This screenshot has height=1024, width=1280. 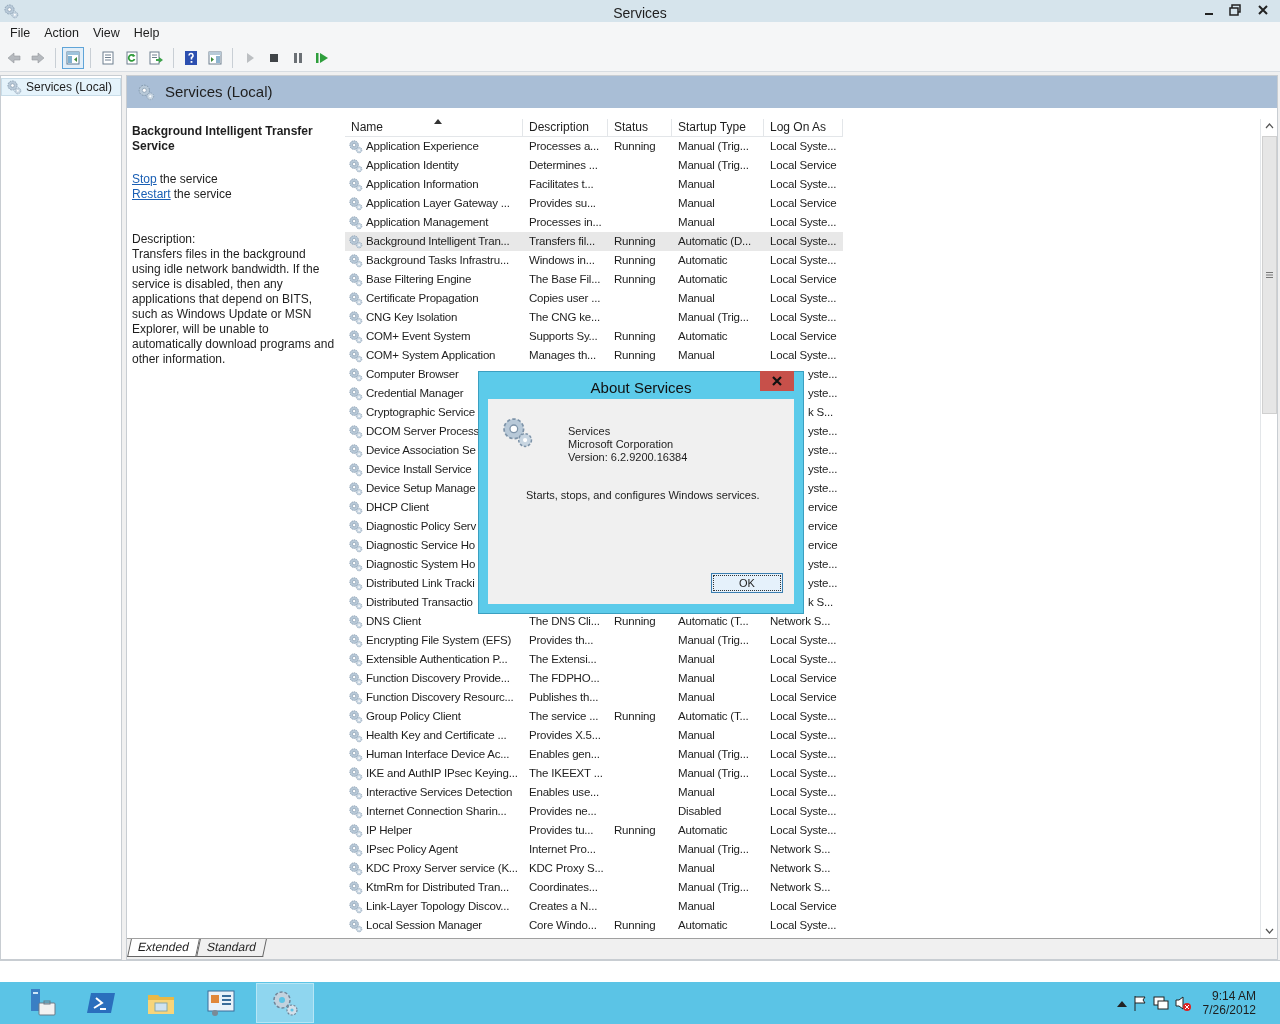 What do you see at coordinates (437, 121) in the screenshot?
I see `sort-arrow-icon` at bounding box center [437, 121].